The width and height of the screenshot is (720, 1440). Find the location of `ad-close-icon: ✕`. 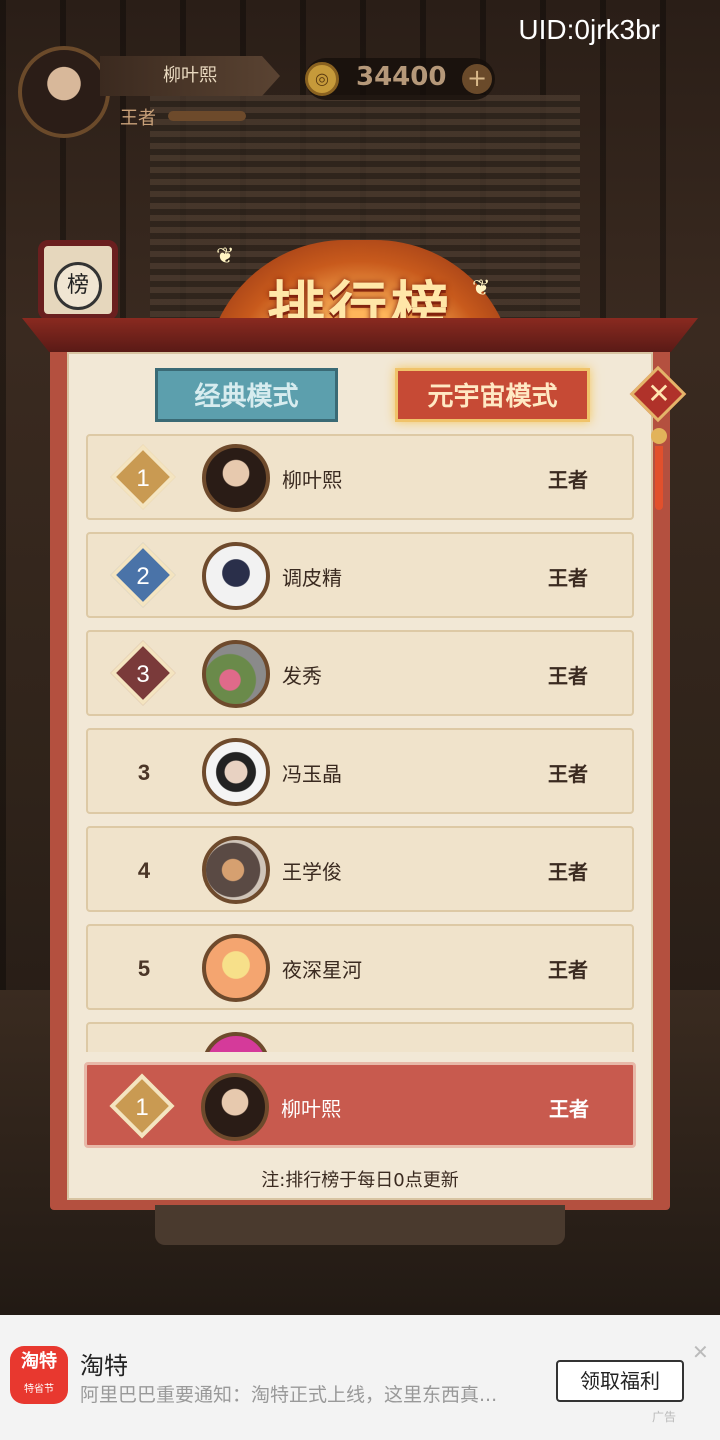

ad-close-icon: ✕ is located at coordinates (700, 1352).